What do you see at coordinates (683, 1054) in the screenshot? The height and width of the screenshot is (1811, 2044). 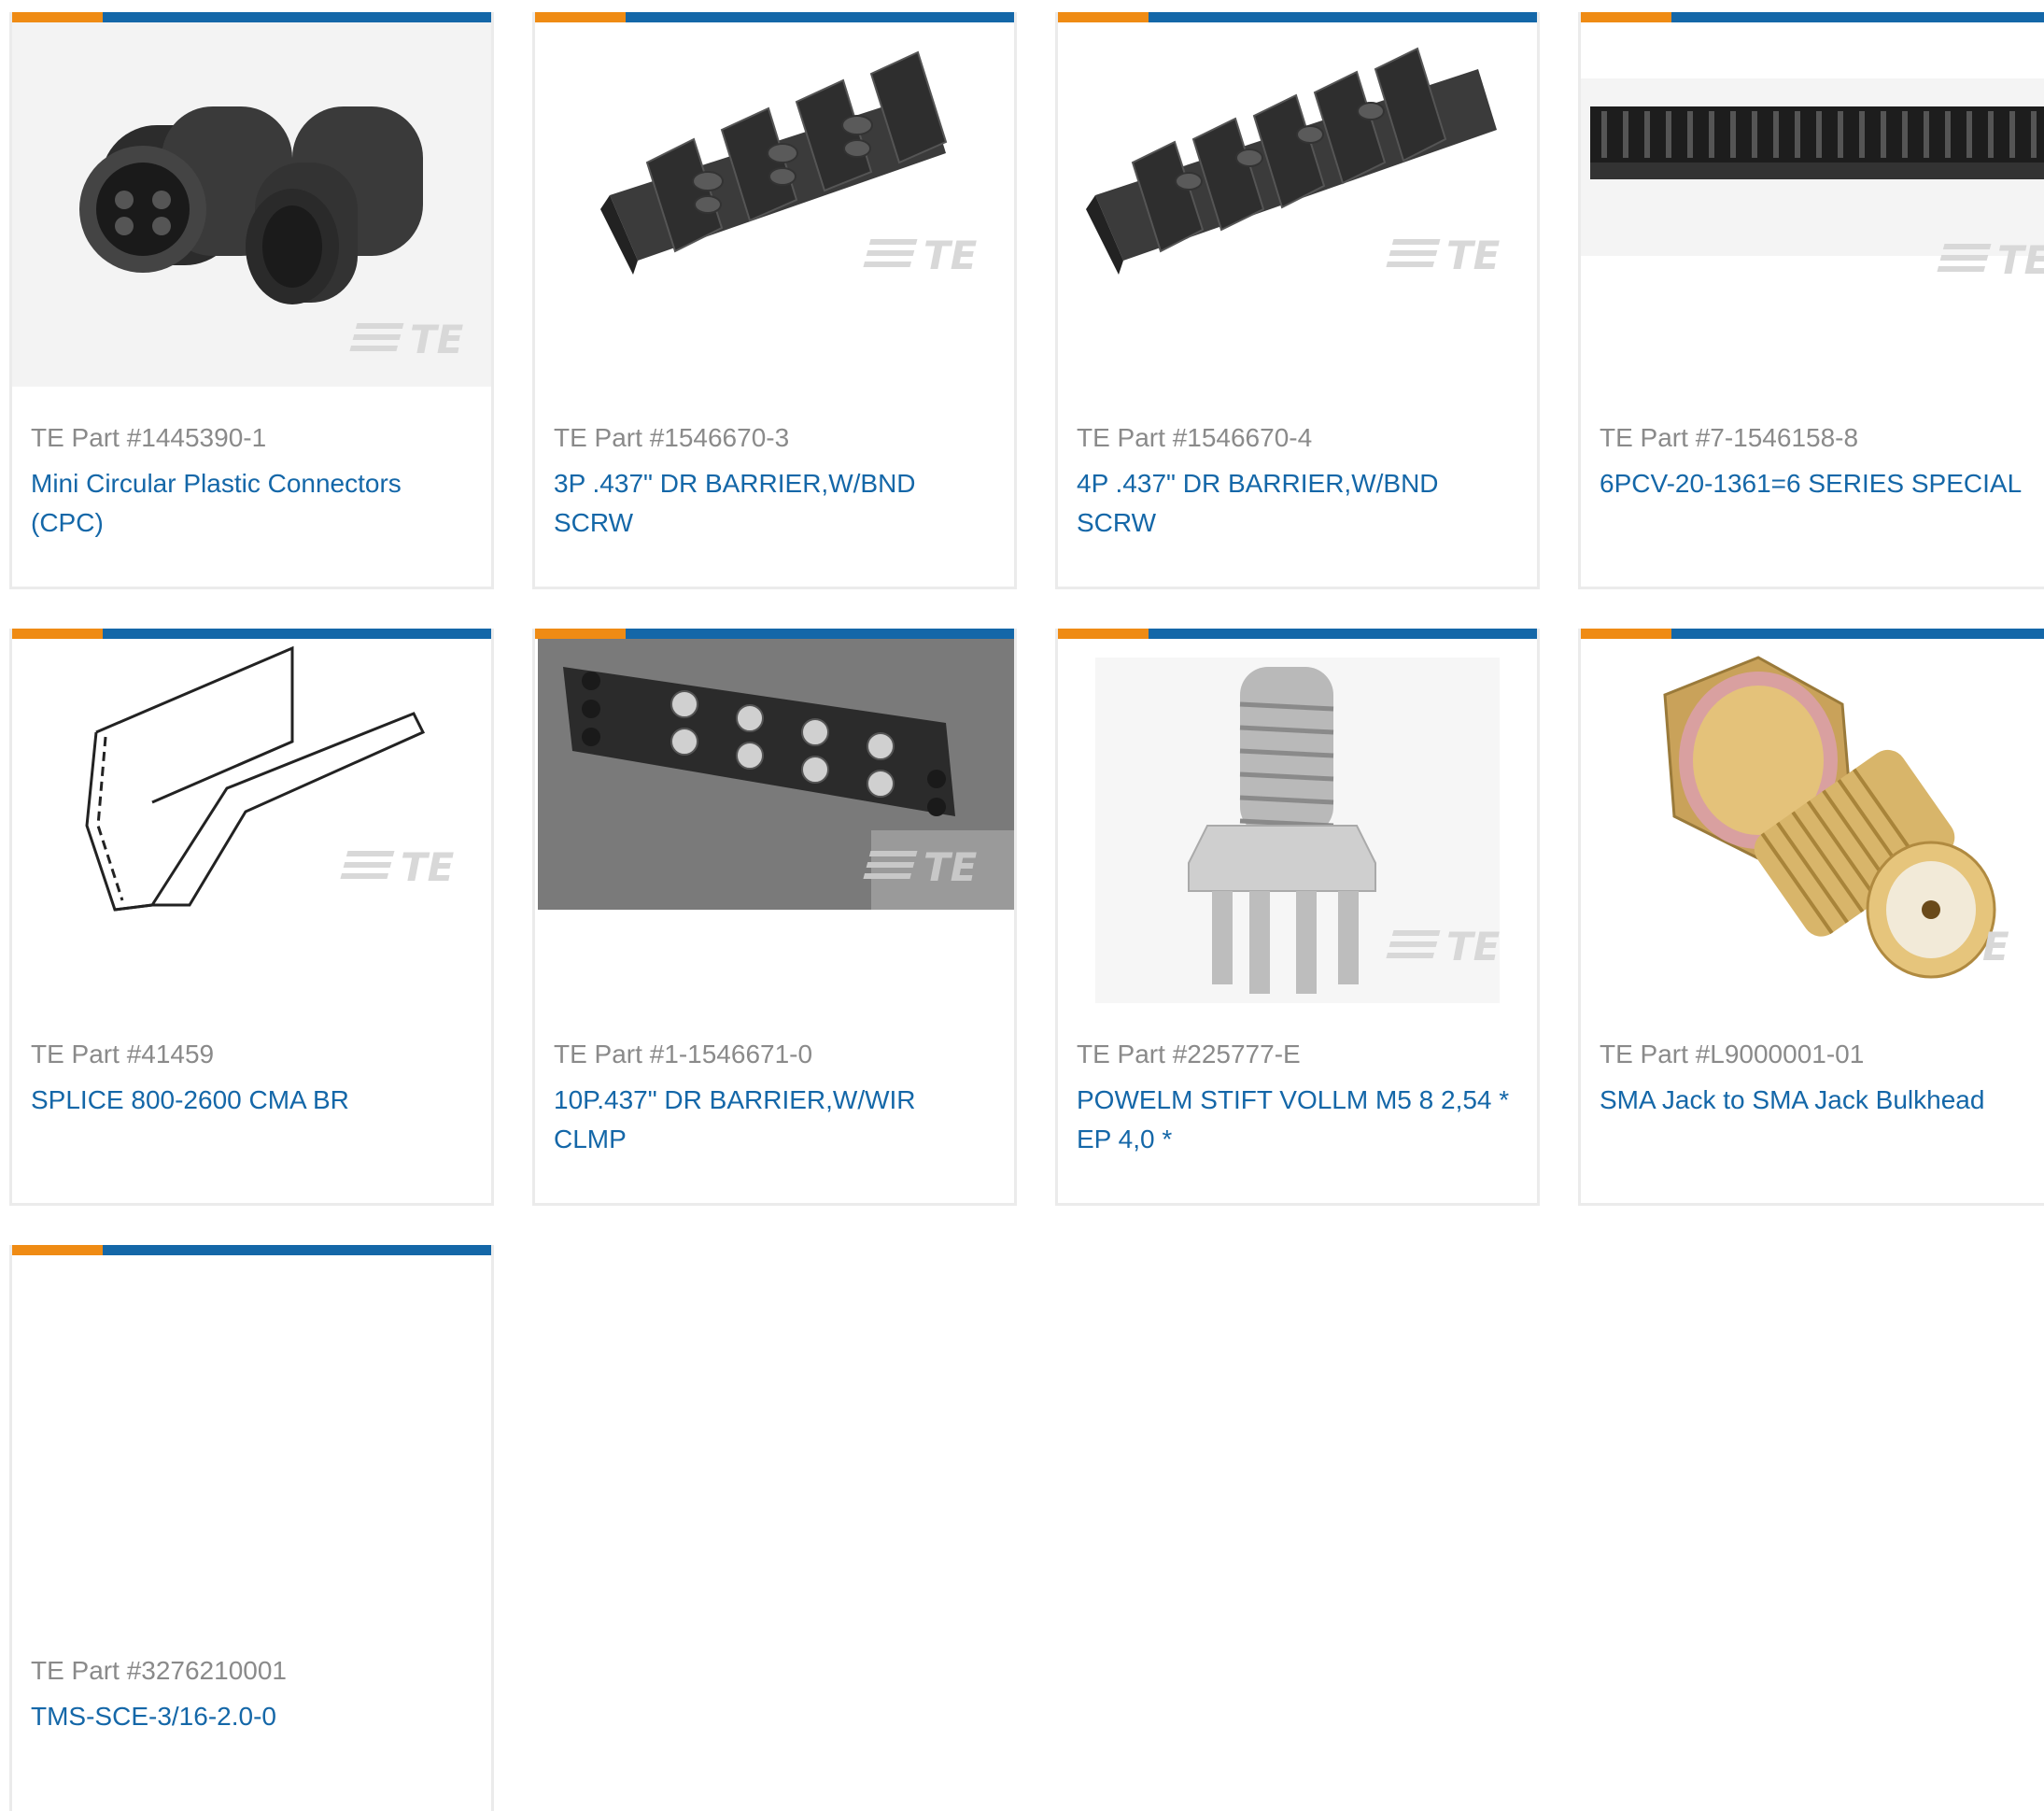 I see `part-number: TE Part #1-1546671-0` at bounding box center [683, 1054].